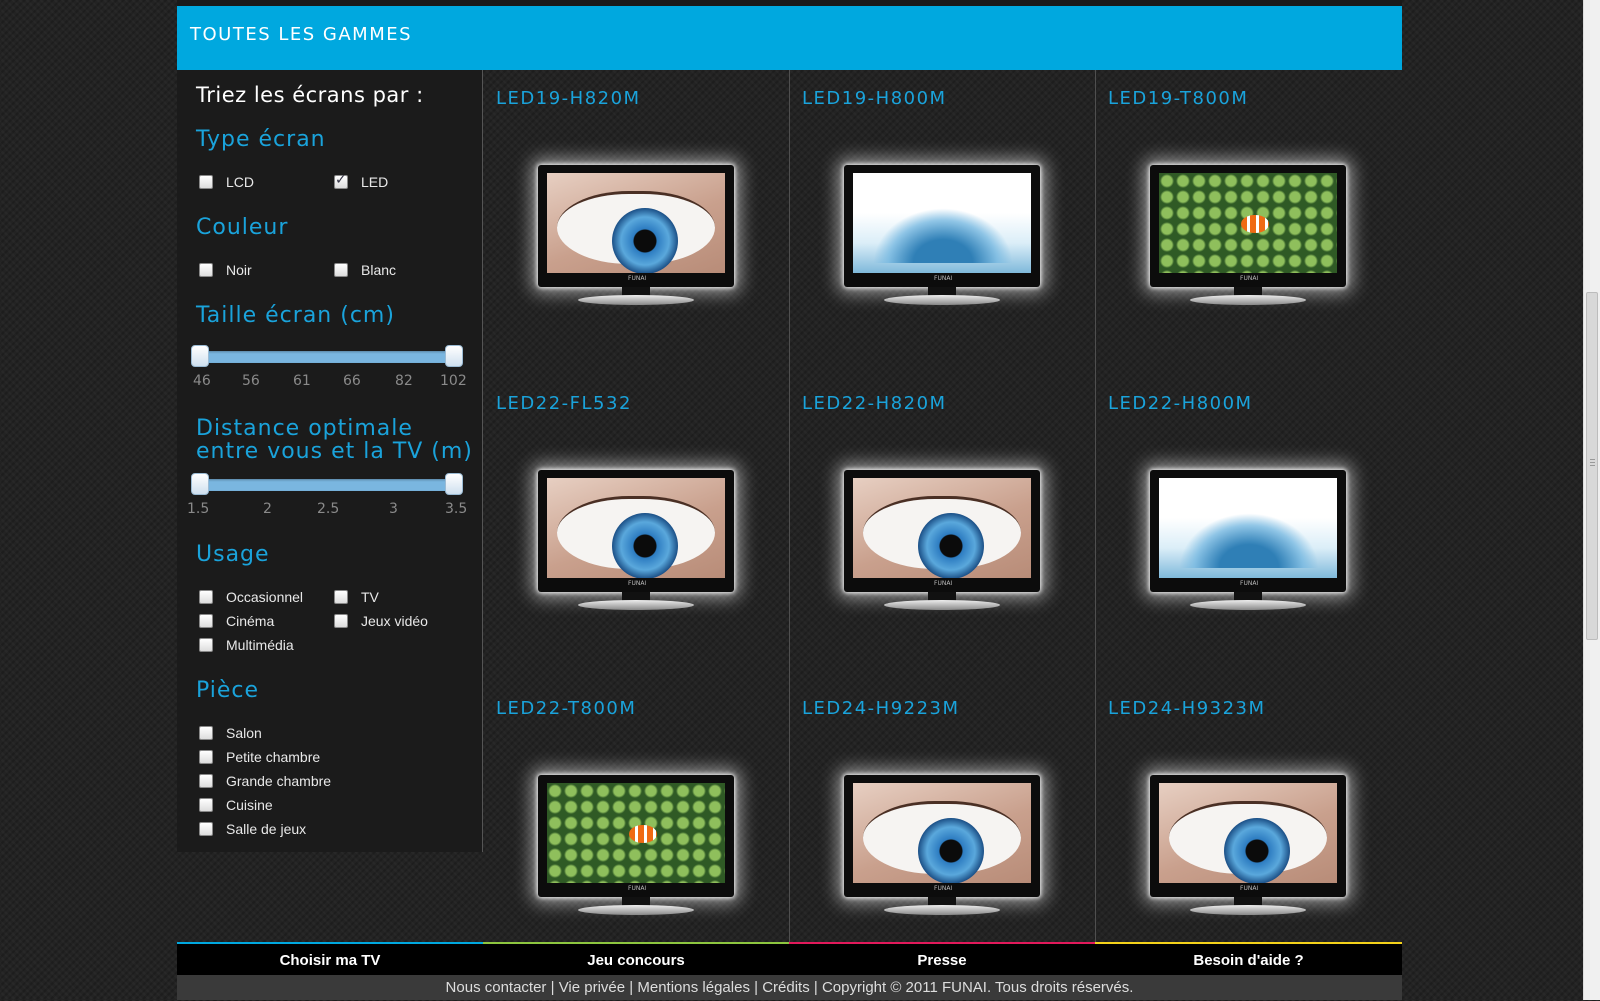 The image size is (1600, 1001). I want to click on tv-frame: FUNAI, so click(942, 226).